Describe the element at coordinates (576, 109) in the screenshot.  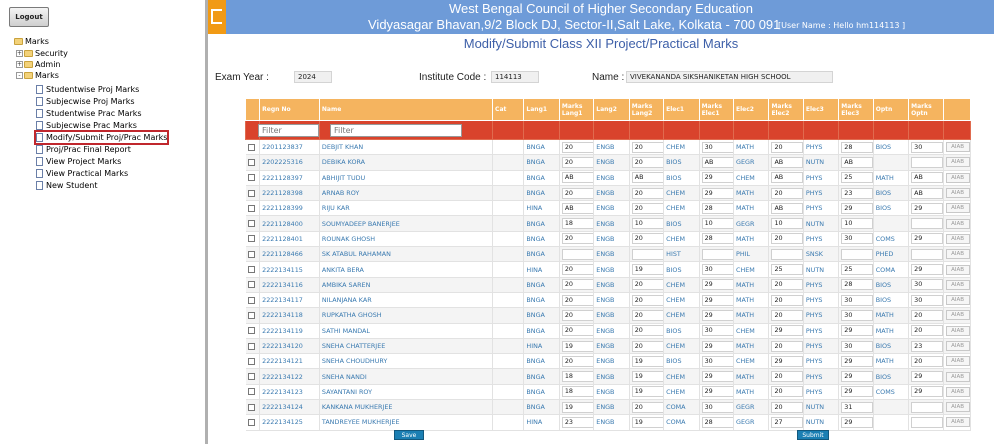
I see `column-header-5: Marks Lang1` at that location.